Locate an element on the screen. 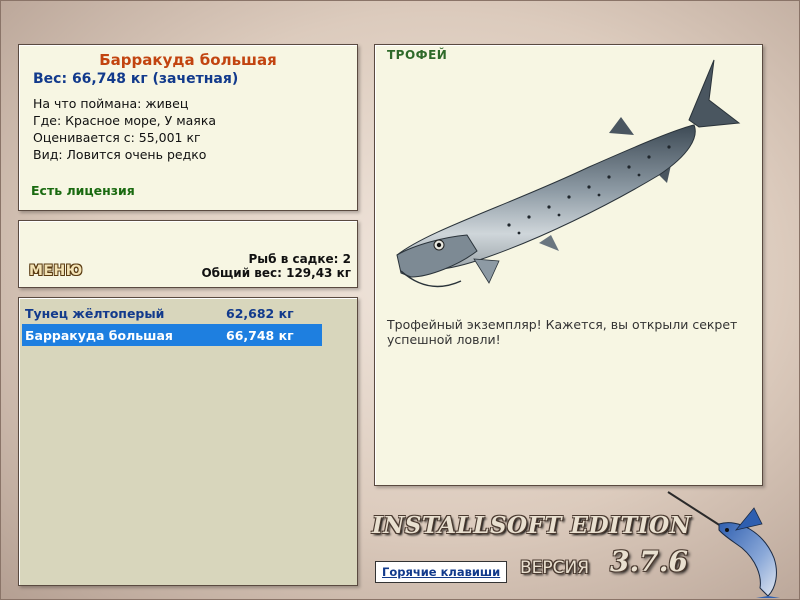 The width and height of the screenshot is (800, 600). marlin-icon is located at coordinates (723, 544).